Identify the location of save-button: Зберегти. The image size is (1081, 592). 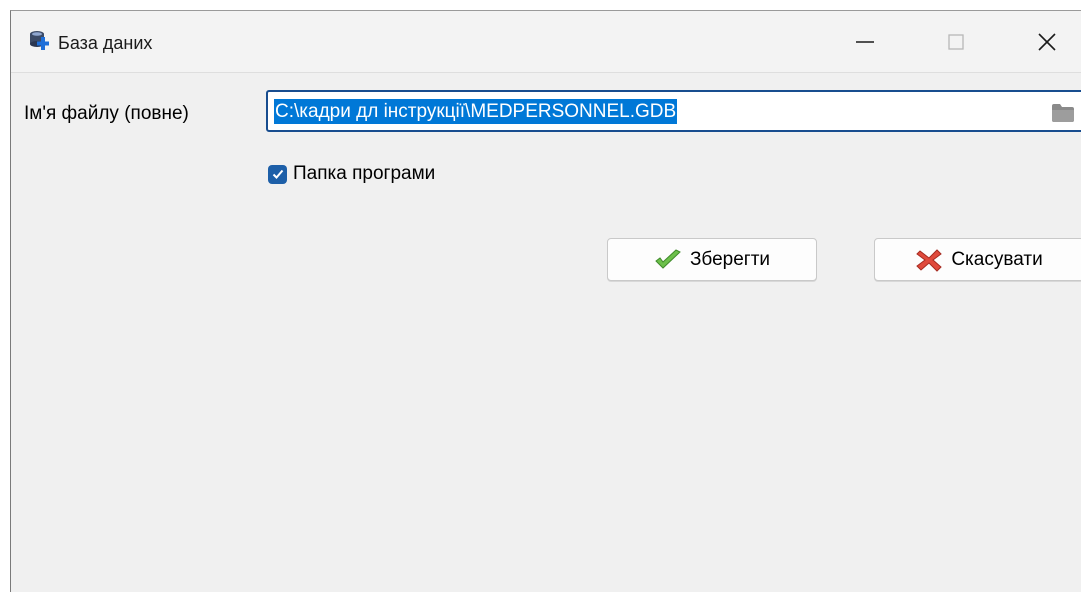
(712, 259).